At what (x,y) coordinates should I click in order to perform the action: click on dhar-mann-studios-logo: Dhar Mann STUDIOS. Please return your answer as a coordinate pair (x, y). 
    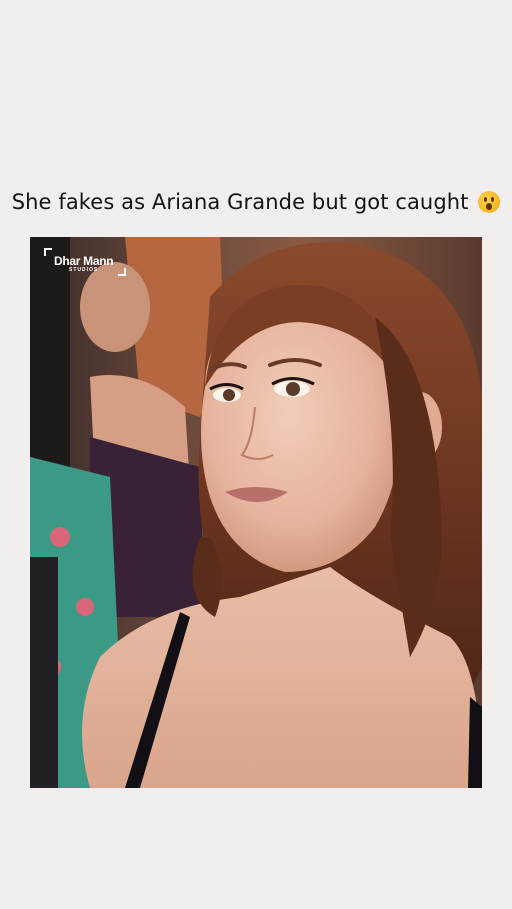
    Looking at the image, I should click on (85, 262).